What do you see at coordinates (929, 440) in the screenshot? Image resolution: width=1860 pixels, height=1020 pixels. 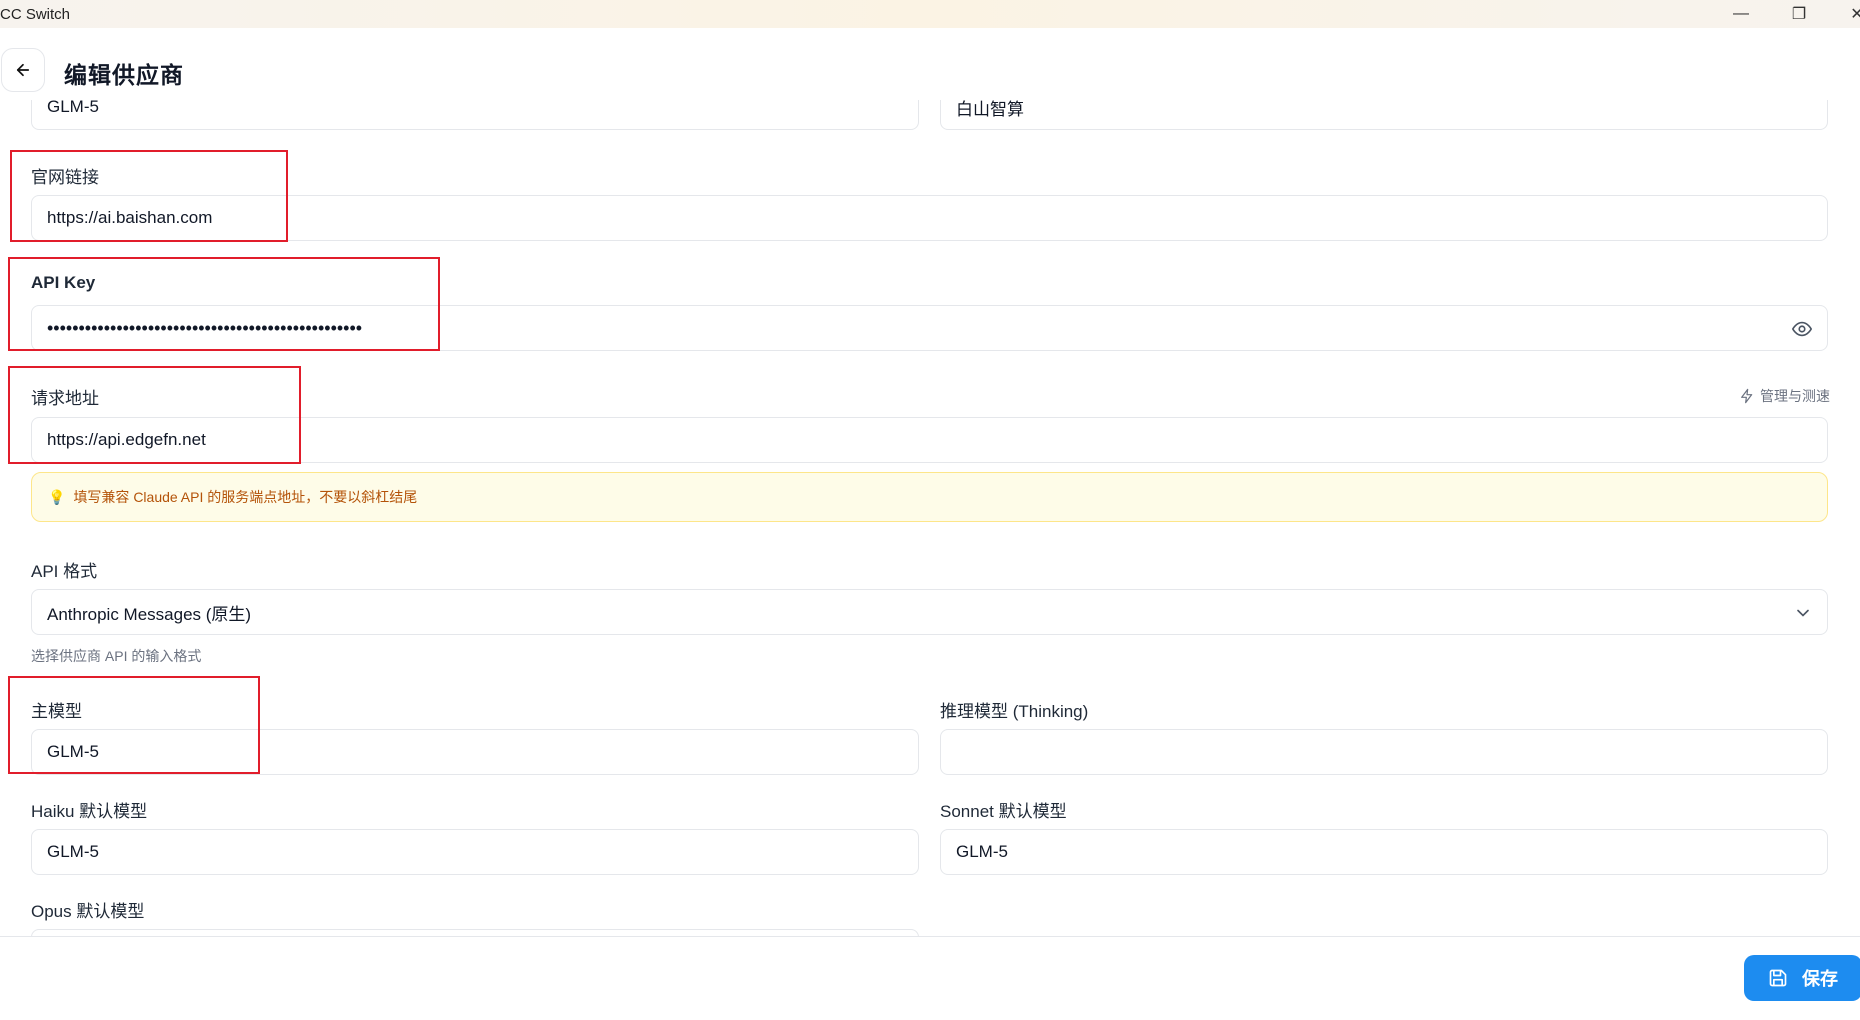 I see `endpoint-input: https://api.edgefn.net` at bounding box center [929, 440].